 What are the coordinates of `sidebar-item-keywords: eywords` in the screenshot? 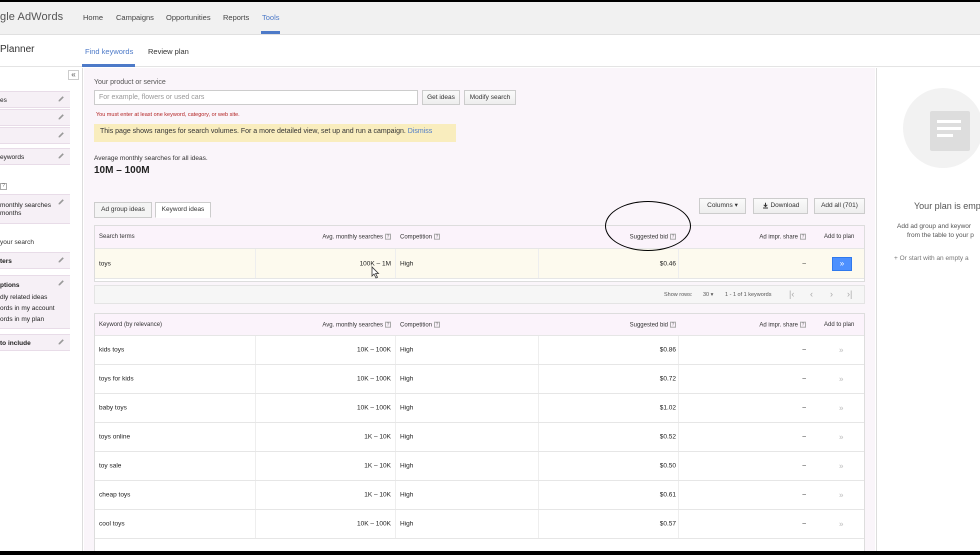 It's located at (35, 156).